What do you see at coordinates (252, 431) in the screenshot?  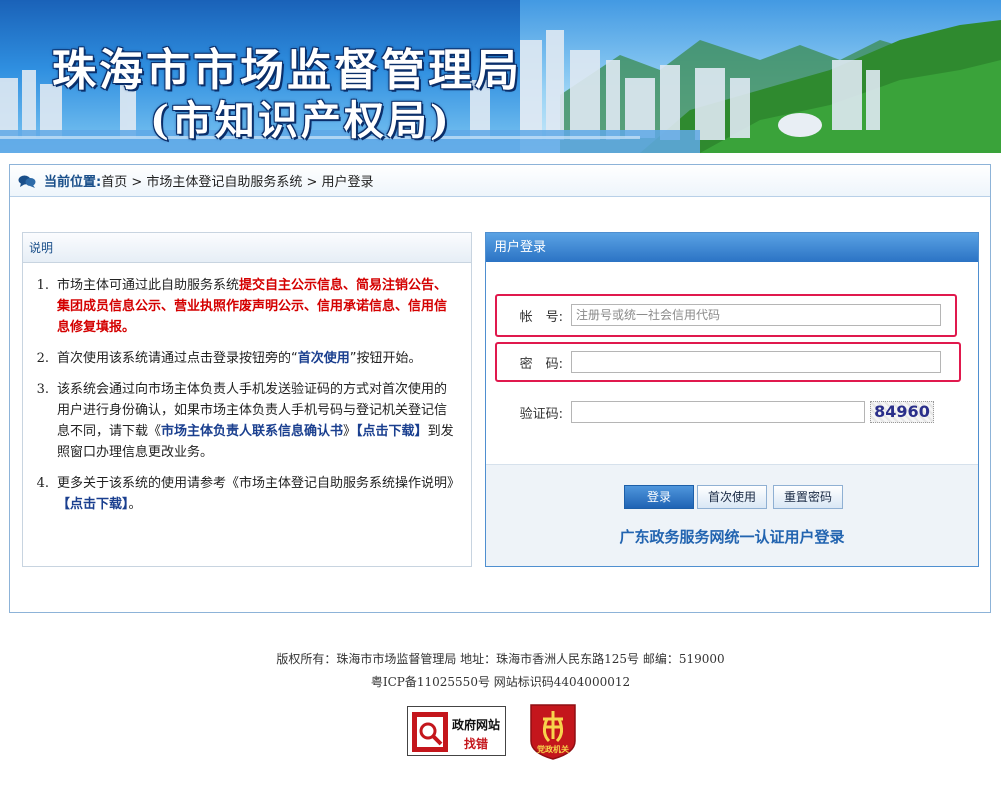 I see `confirmation-form-link: 市场主体负责人联系信息确认书` at bounding box center [252, 431].